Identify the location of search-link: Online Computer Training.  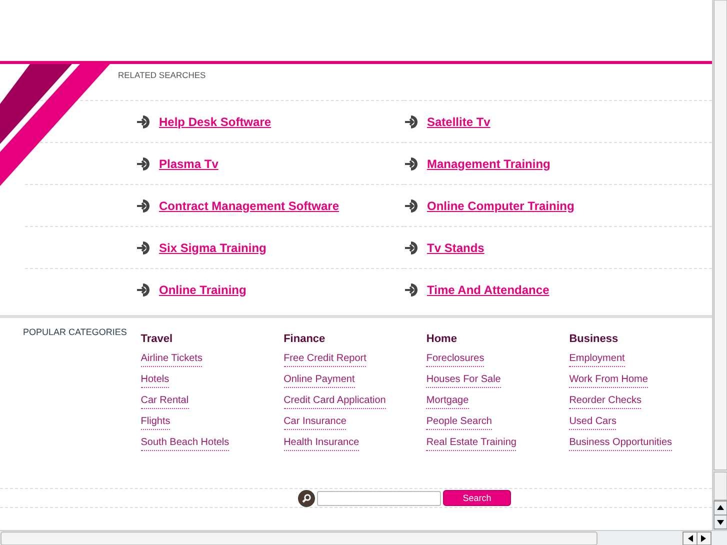
(500, 205).